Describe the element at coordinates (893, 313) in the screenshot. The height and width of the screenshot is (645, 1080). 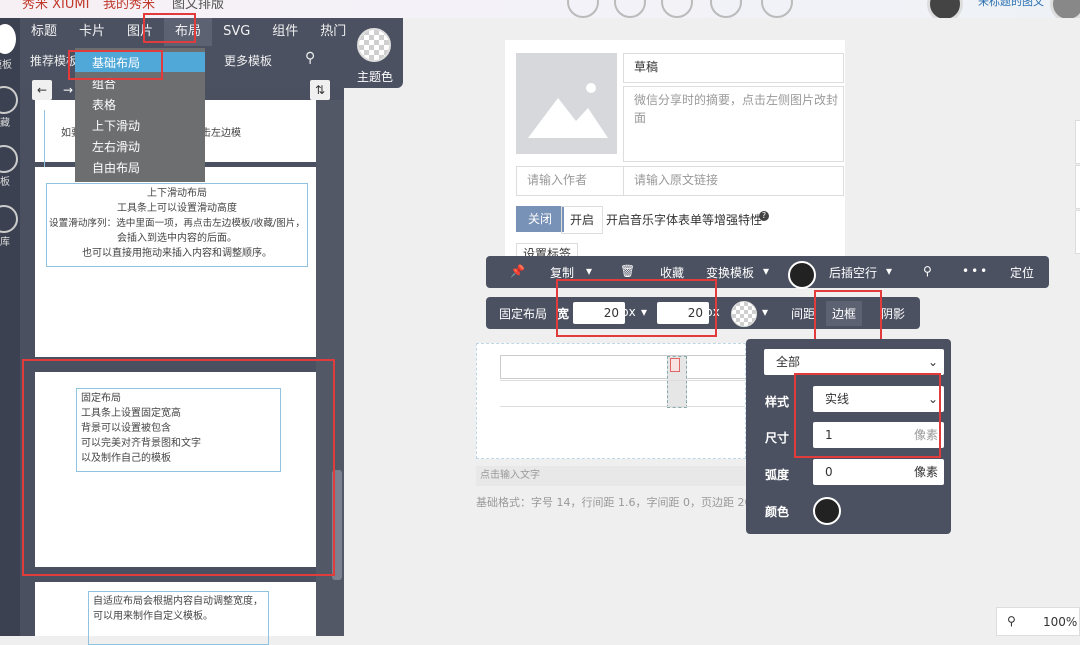
I see `shadow-button: 阴影` at that location.